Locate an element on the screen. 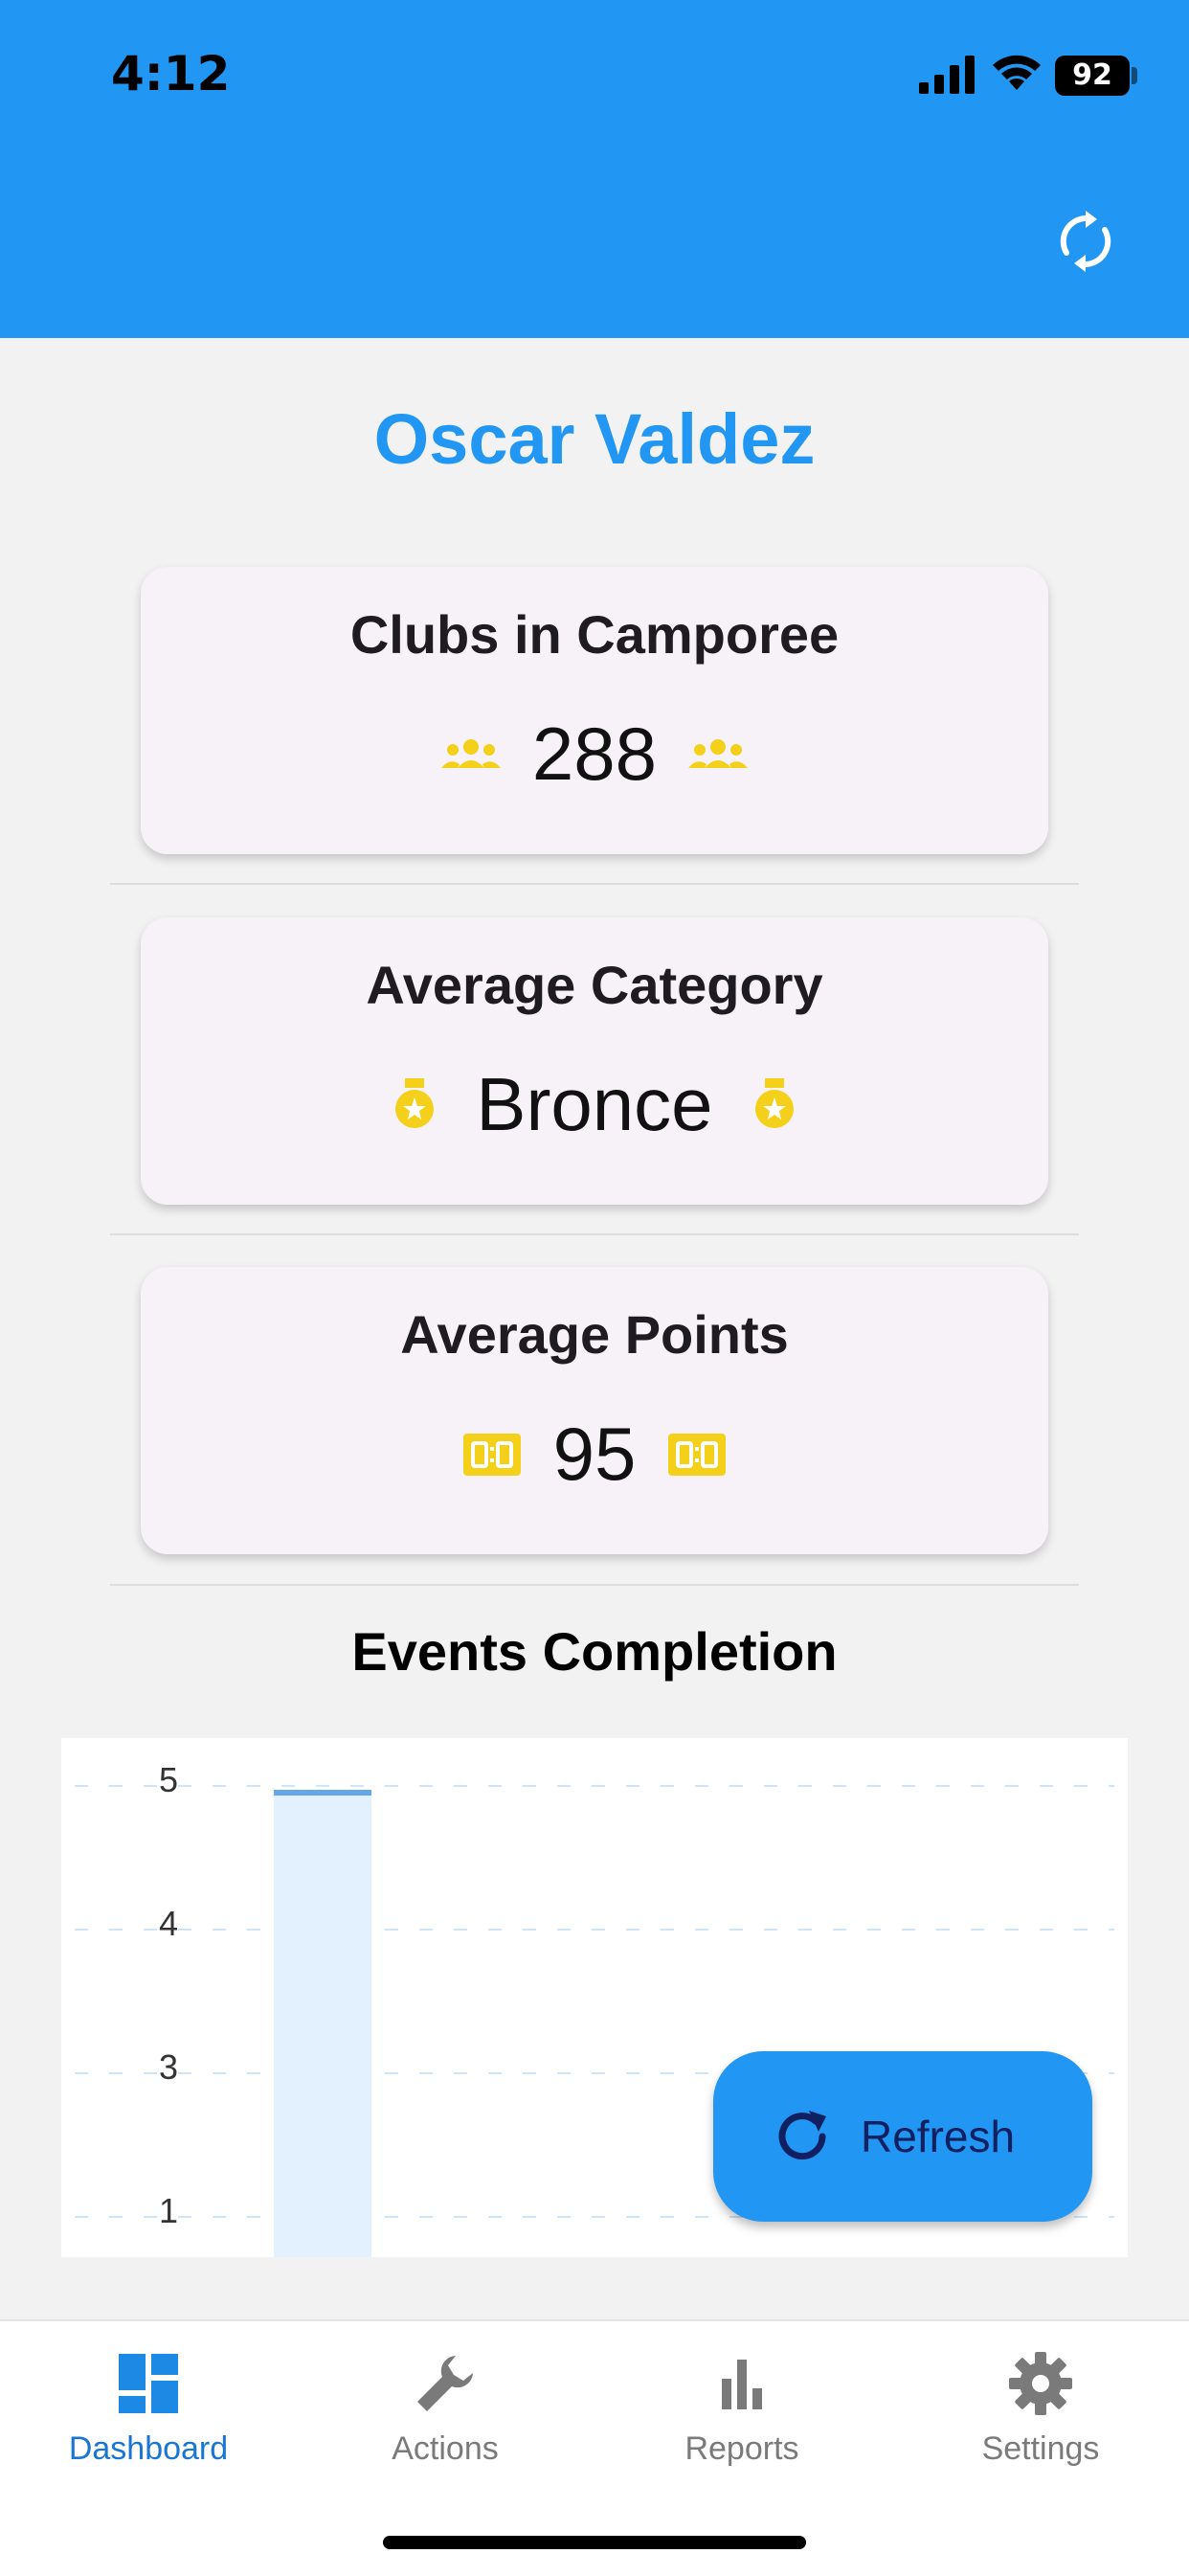  chart-title: Events Completion is located at coordinates (594, 1651).